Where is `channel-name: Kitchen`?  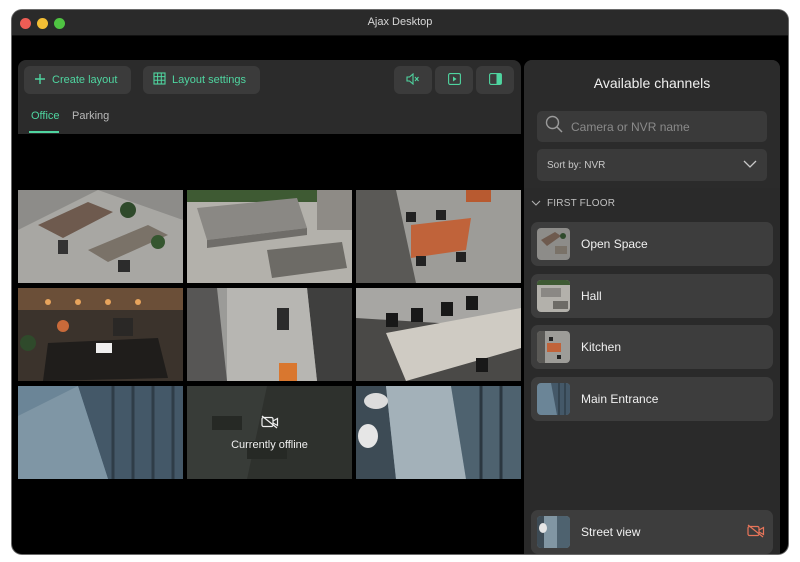
channel-name: Kitchen is located at coordinates (601, 347).